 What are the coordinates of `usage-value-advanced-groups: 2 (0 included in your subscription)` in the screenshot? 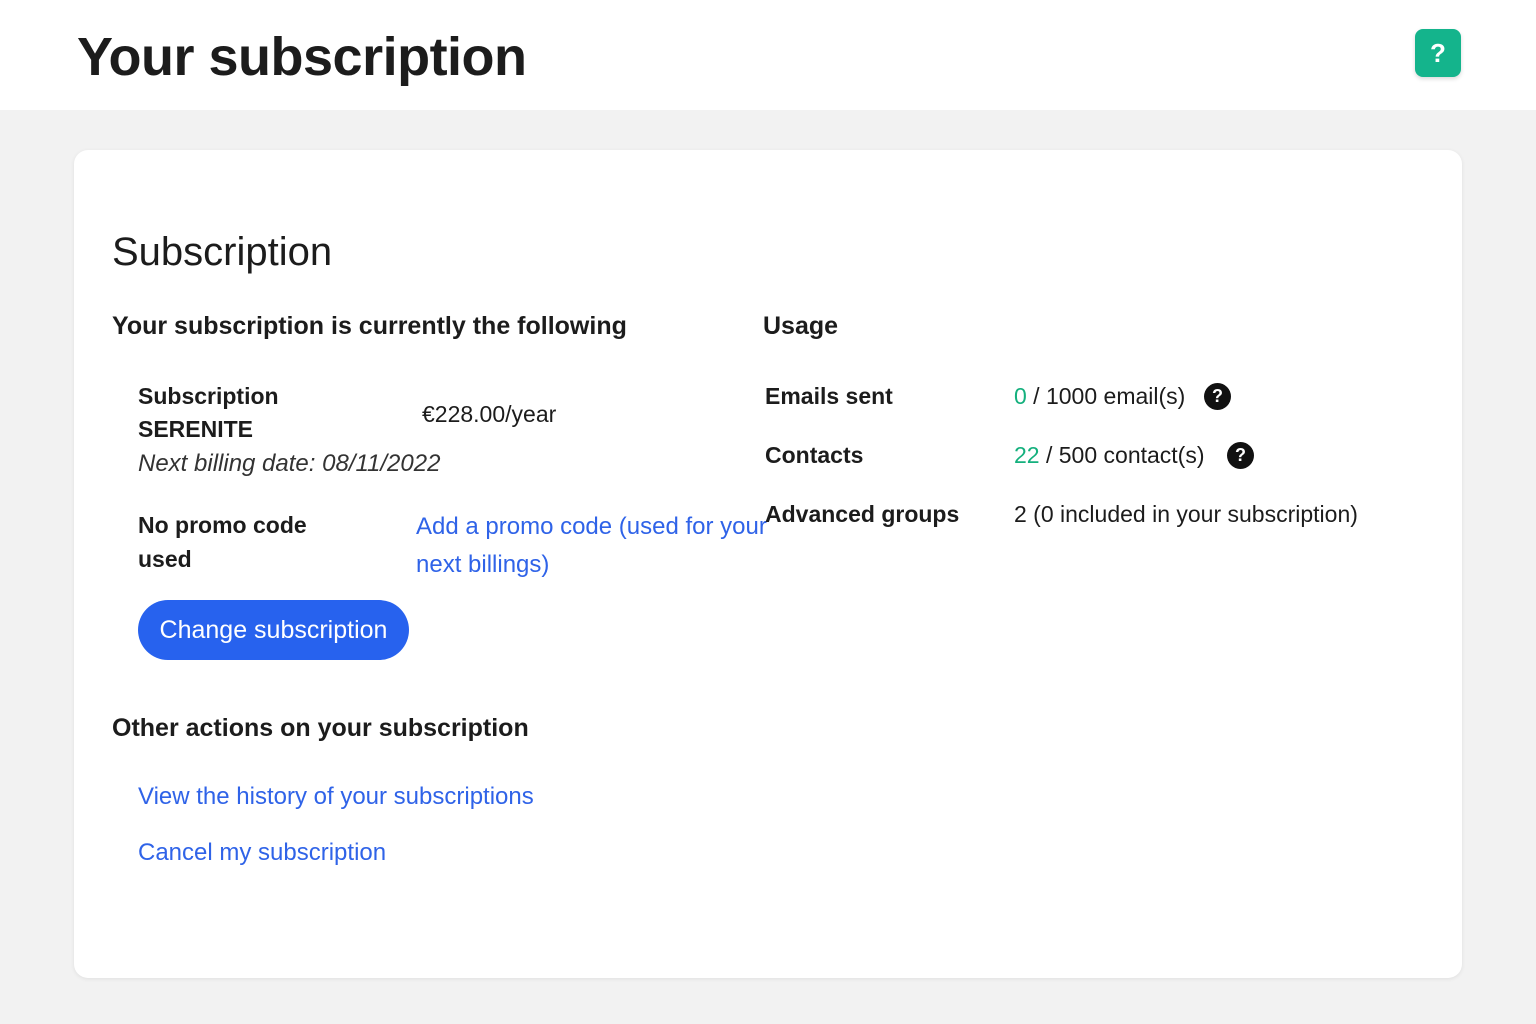 It's located at (1186, 514).